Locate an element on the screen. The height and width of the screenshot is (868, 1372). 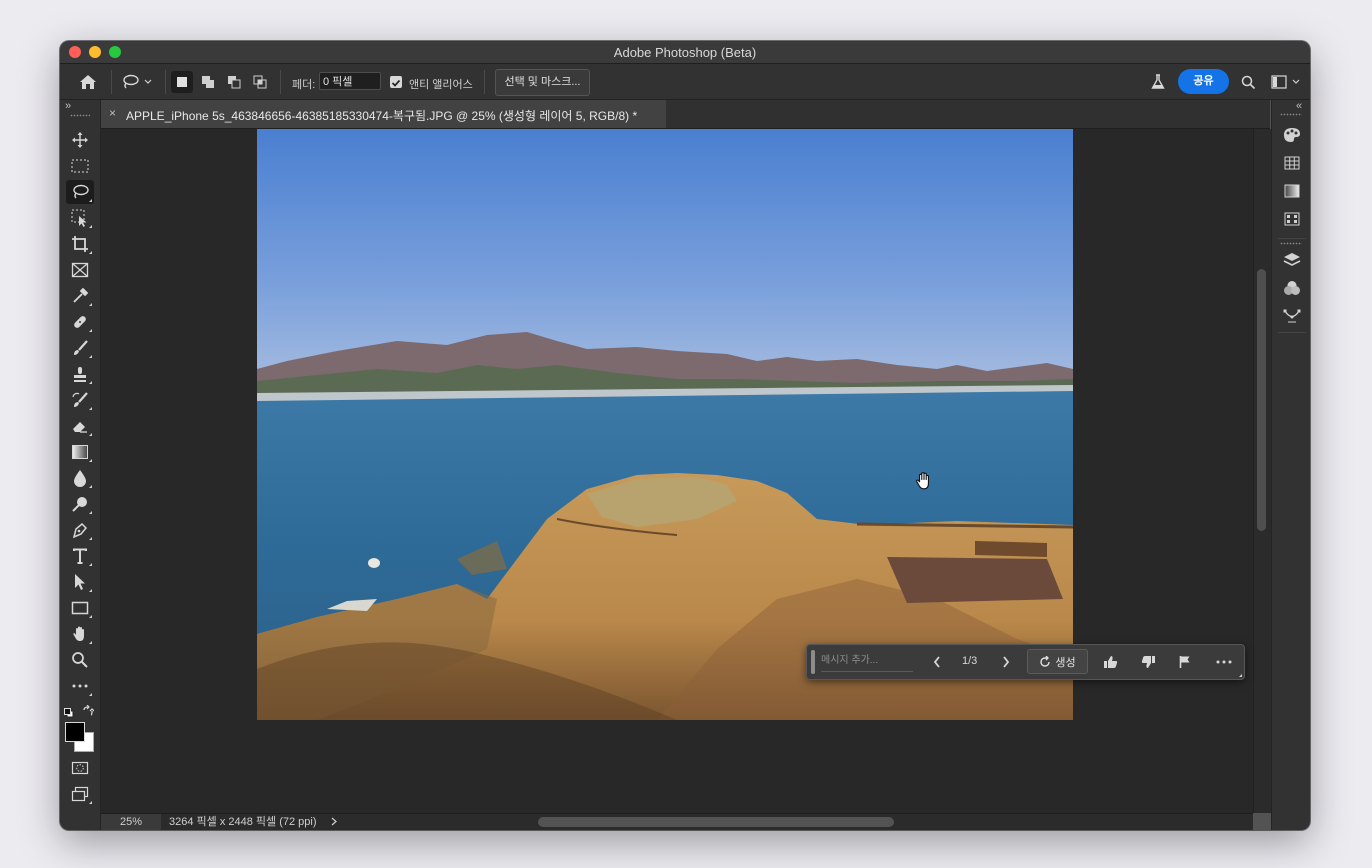
patterns-panel-button is located at coordinates (1292, 219).